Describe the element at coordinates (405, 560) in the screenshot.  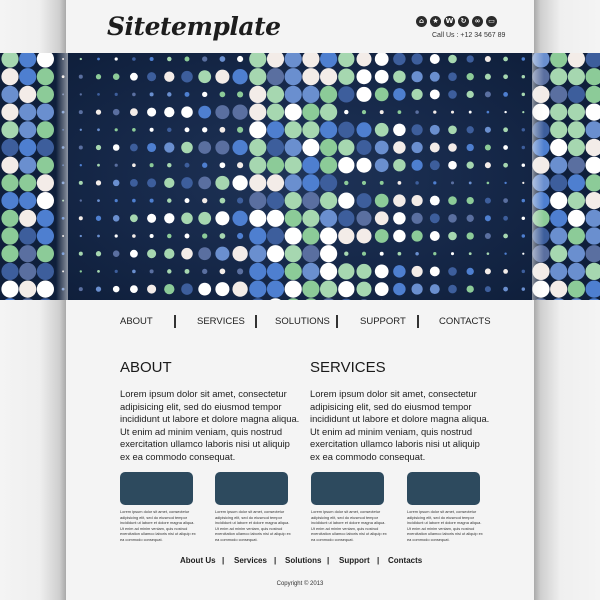
I see `footer-link-contacts: Contacts` at that location.